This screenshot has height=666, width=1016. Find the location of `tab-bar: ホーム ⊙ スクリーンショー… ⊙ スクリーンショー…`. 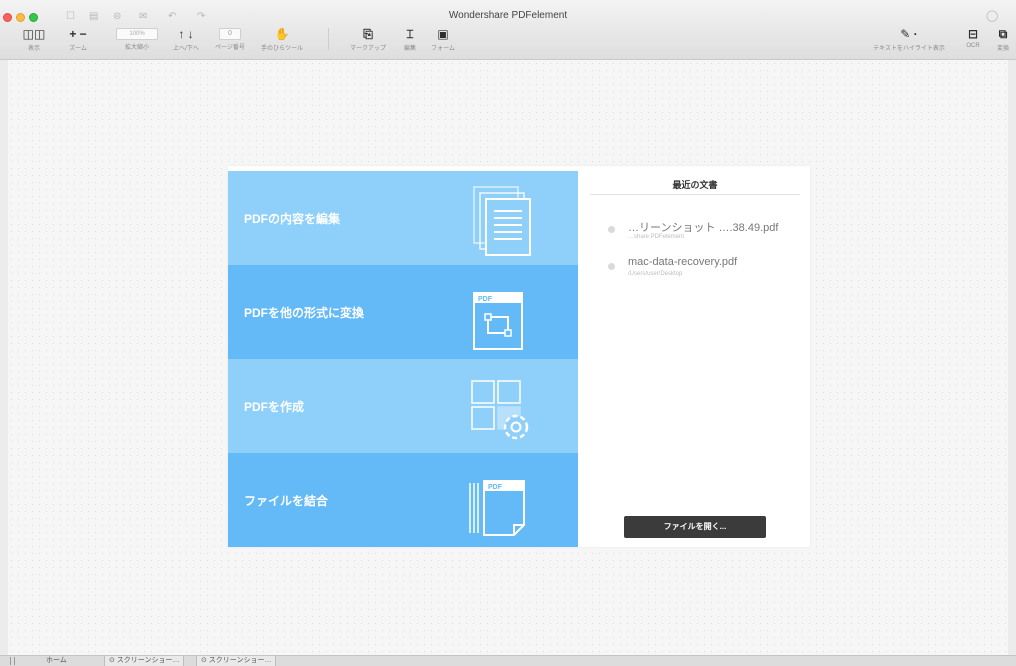

tab-bar: ホーム ⊙ スクリーンショー… ⊙ スクリーンショー… is located at coordinates (508, 660).